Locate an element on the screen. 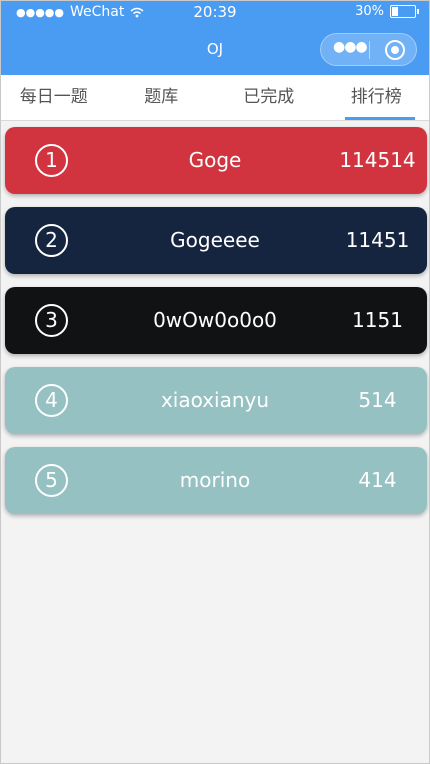 The image size is (430, 764). tab-daily-problem: 每日一题 is located at coordinates (54, 97).